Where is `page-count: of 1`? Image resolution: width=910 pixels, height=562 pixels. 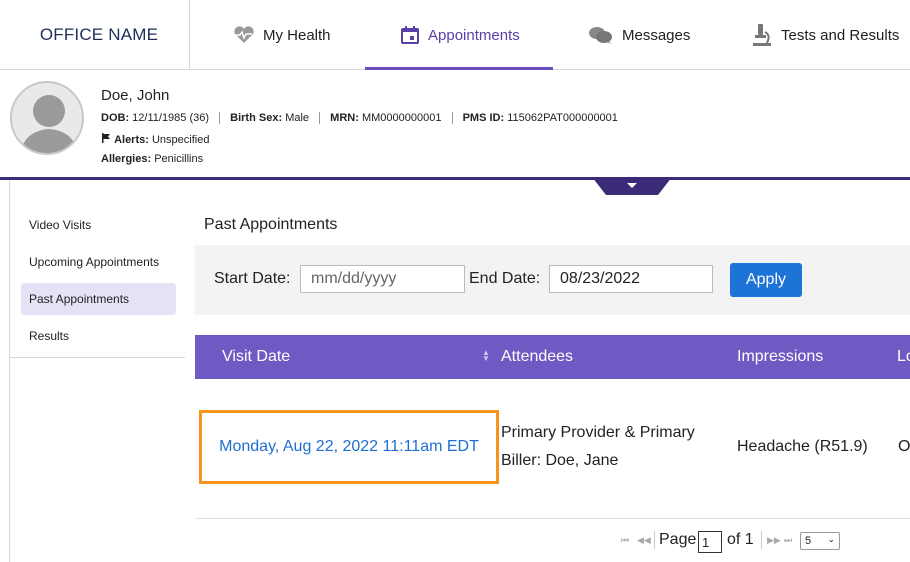 page-count: of 1 is located at coordinates (740, 539).